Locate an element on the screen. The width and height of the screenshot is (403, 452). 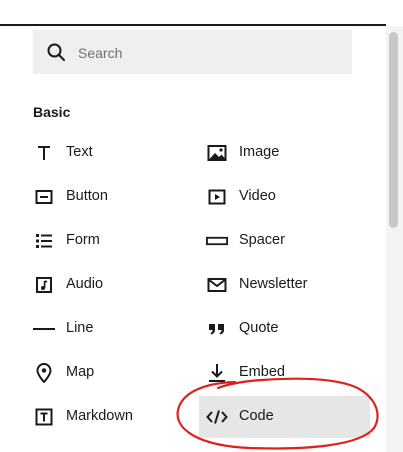
line-icon is located at coordinates (44, 329).